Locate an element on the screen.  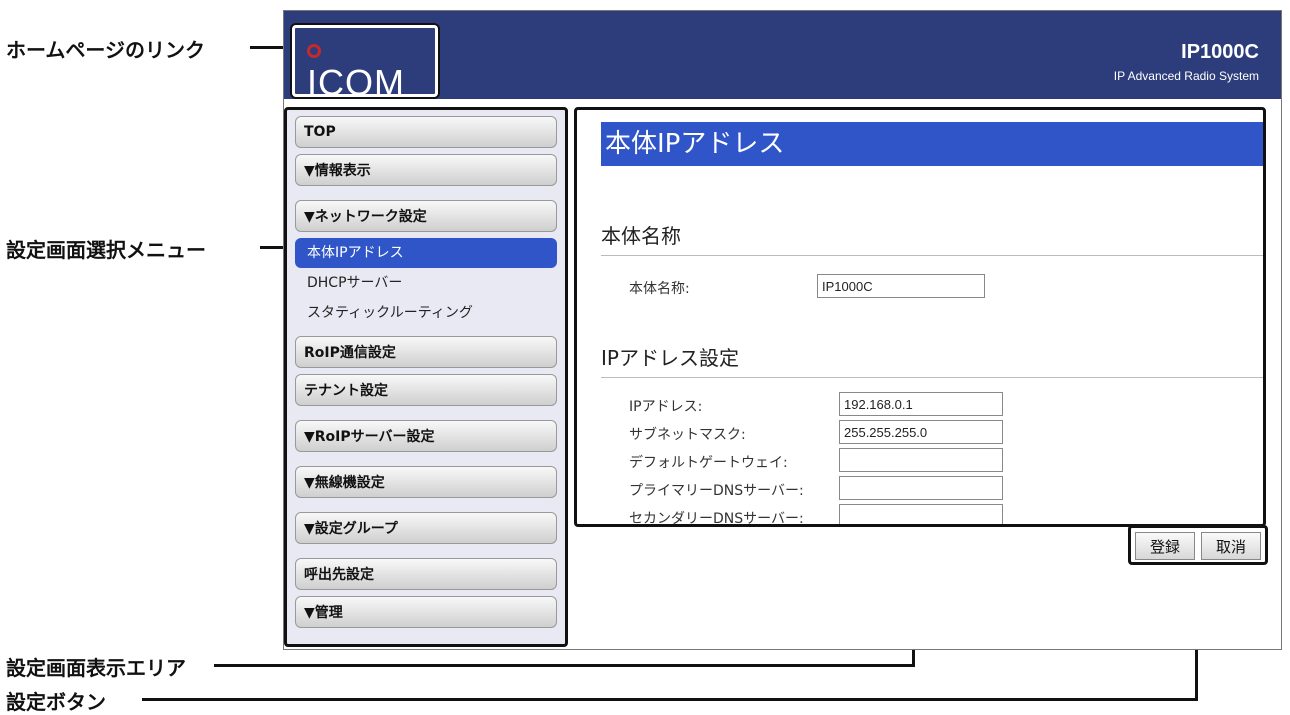
product-name: IP1000C is located at coordinates (1220, 52).